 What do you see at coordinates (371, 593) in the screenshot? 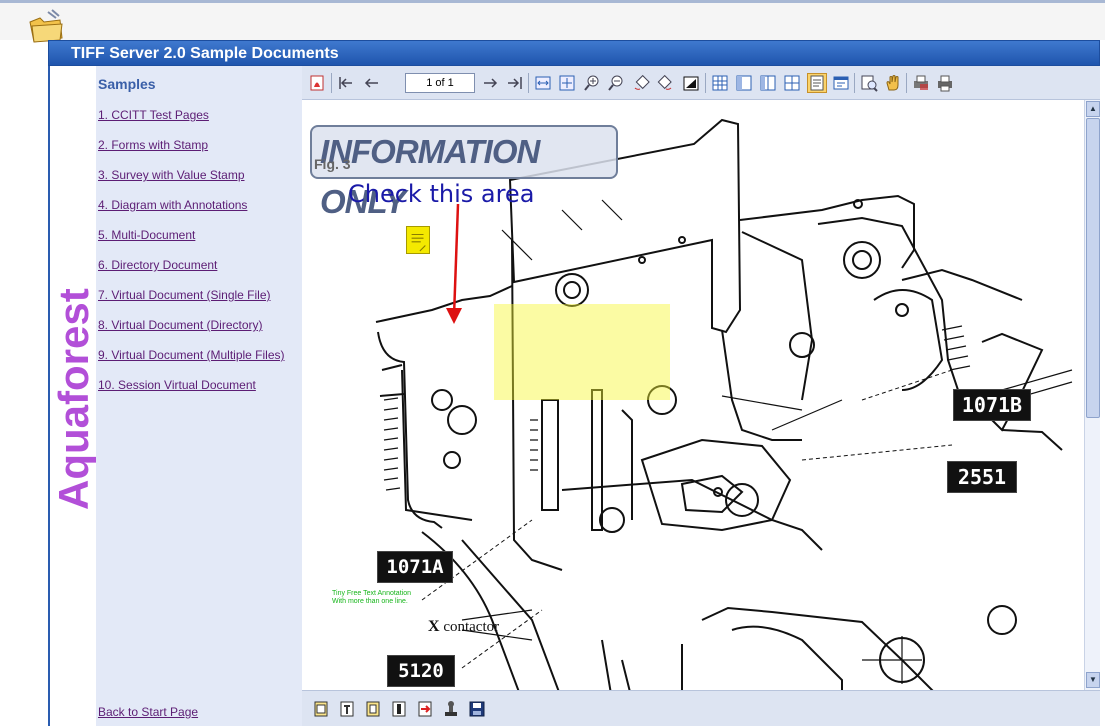
I see `tiny-note-line-1: Tiny Free Text Annotation` at bounding box center [371, 593].